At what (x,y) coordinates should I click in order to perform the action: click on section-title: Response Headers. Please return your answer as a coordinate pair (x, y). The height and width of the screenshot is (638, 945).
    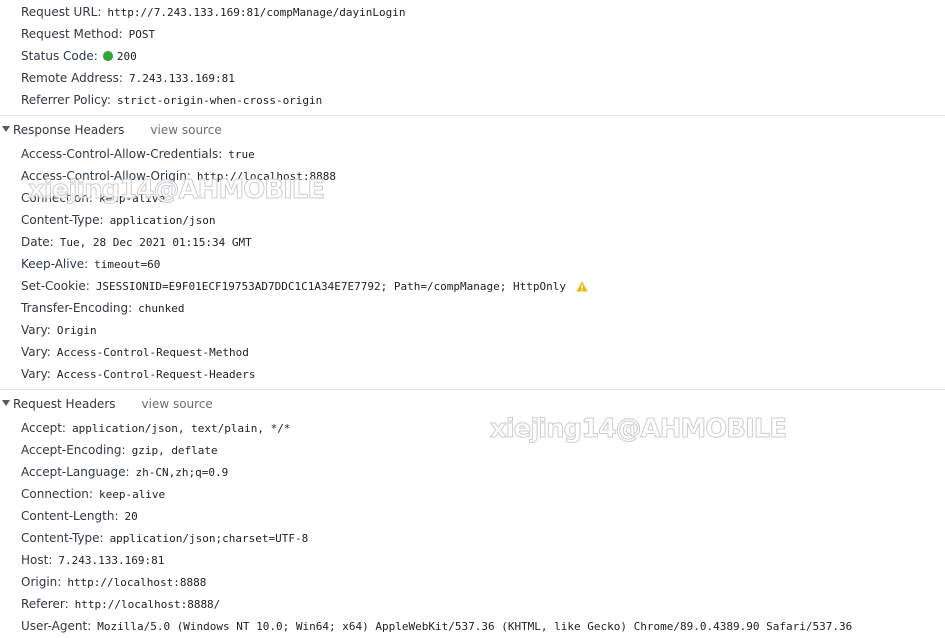
    Looking at the image, I should click on (68, 130).